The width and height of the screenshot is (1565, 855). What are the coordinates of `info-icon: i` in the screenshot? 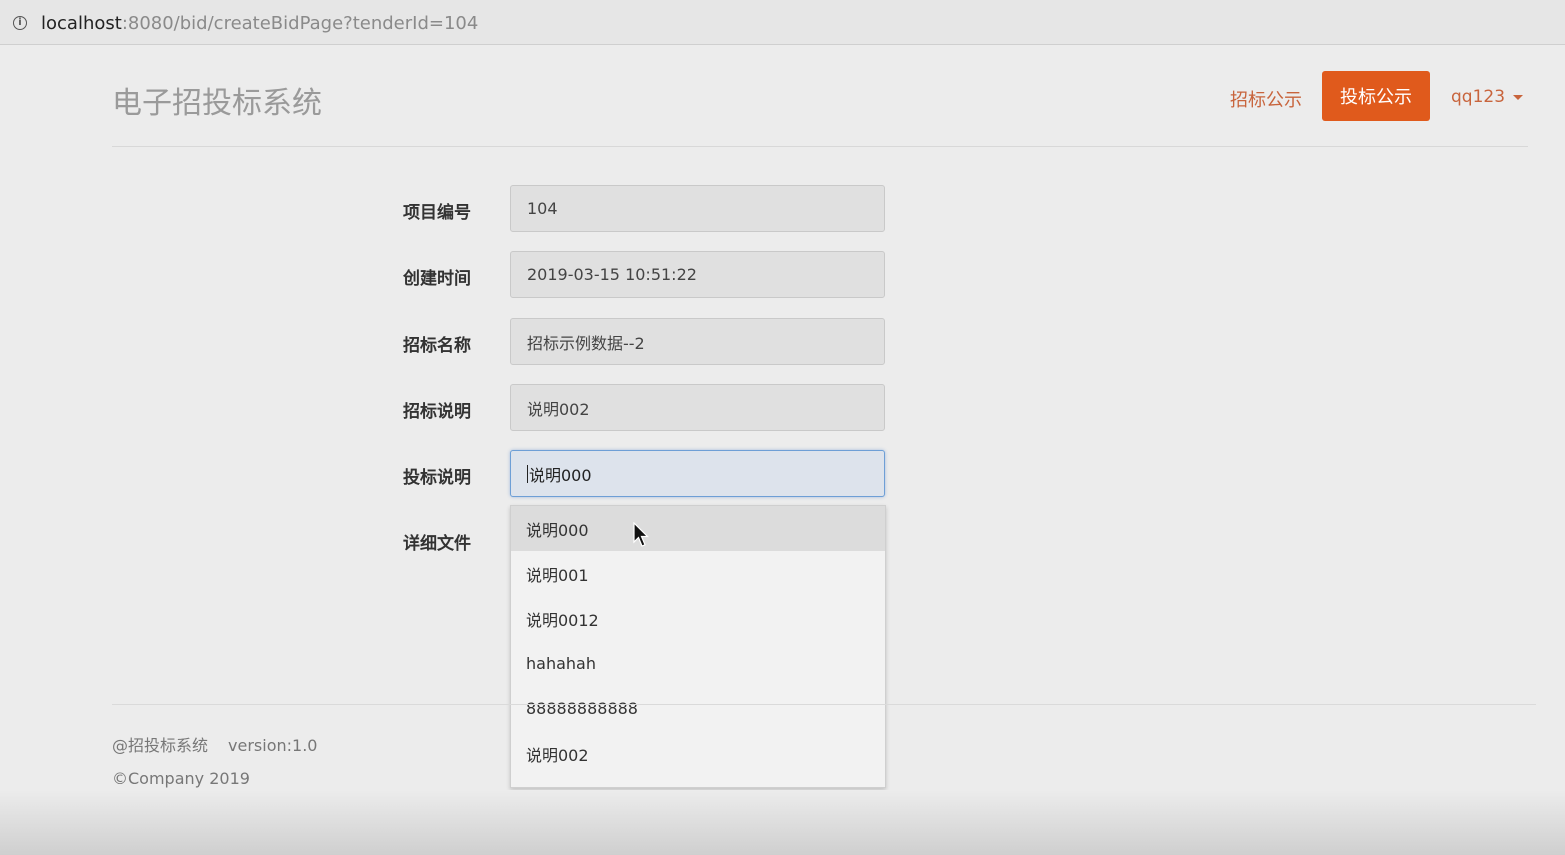 It's located at (20, 23).